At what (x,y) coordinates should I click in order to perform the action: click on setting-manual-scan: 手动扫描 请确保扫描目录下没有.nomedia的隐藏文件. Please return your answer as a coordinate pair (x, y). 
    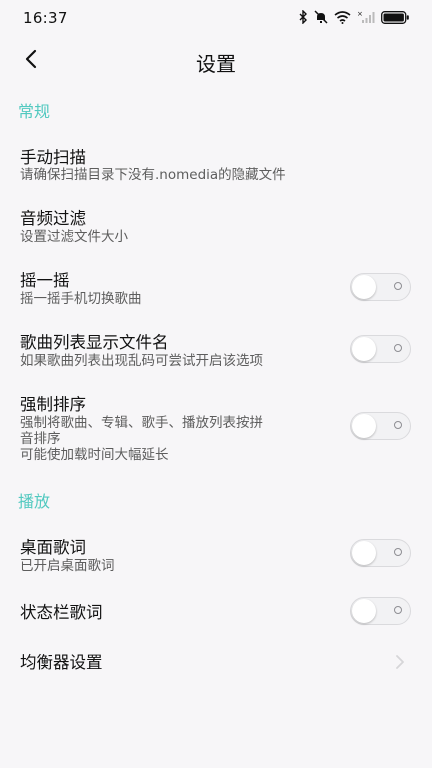
    Looking at the image, I should click on (216, 164).